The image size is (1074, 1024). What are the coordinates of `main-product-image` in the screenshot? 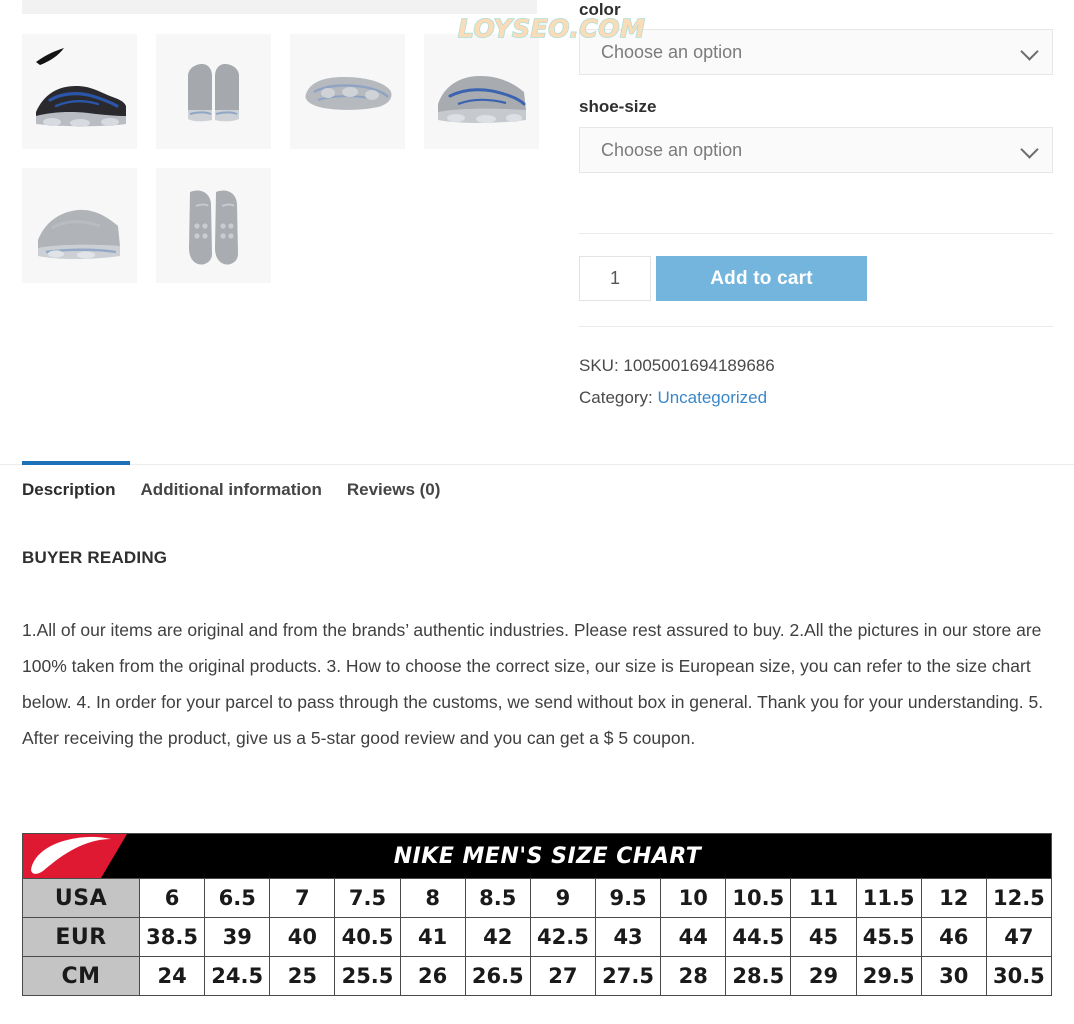 It's located at (279, 7).